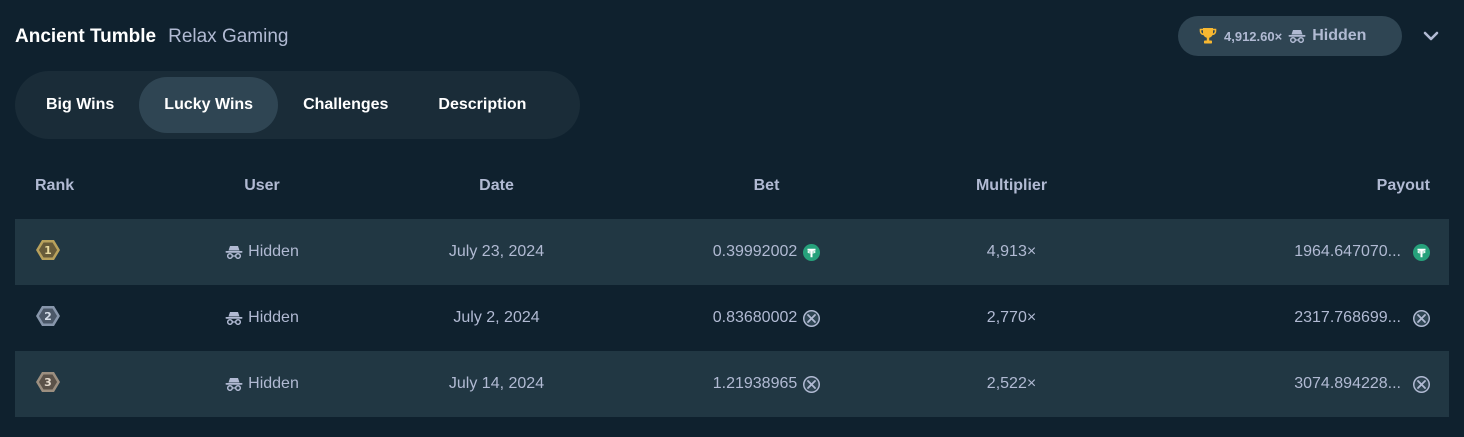 The width and height of the screenshot is (1464, 437). I want to click on rank-number: 2, so click(48, 316).